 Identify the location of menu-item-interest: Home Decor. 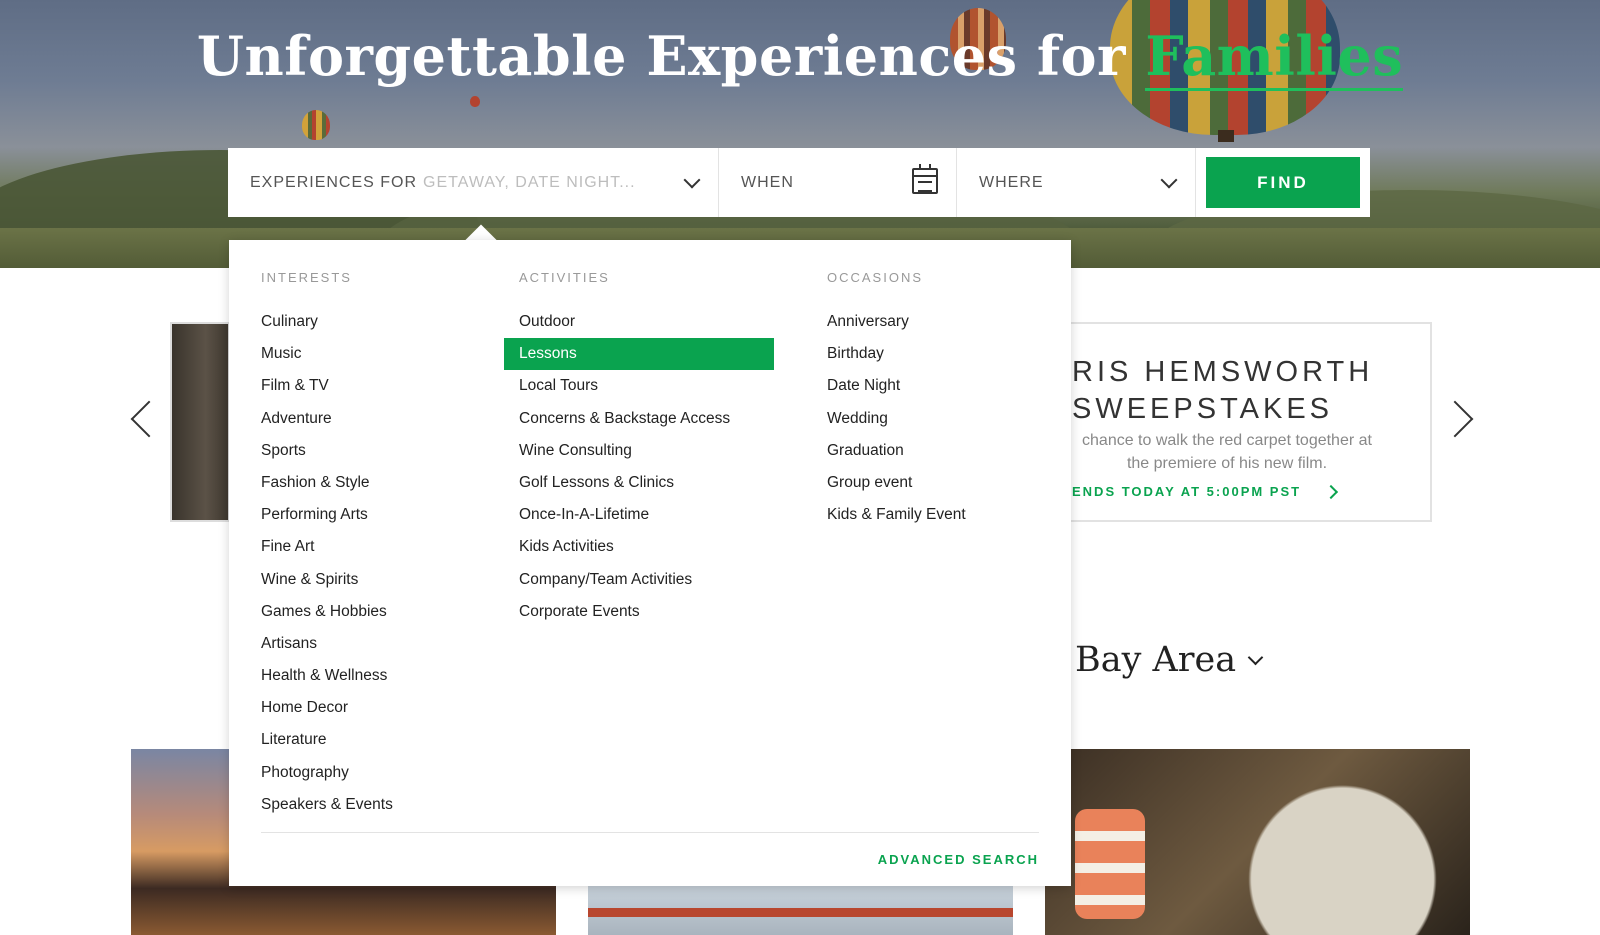
(376, 708).